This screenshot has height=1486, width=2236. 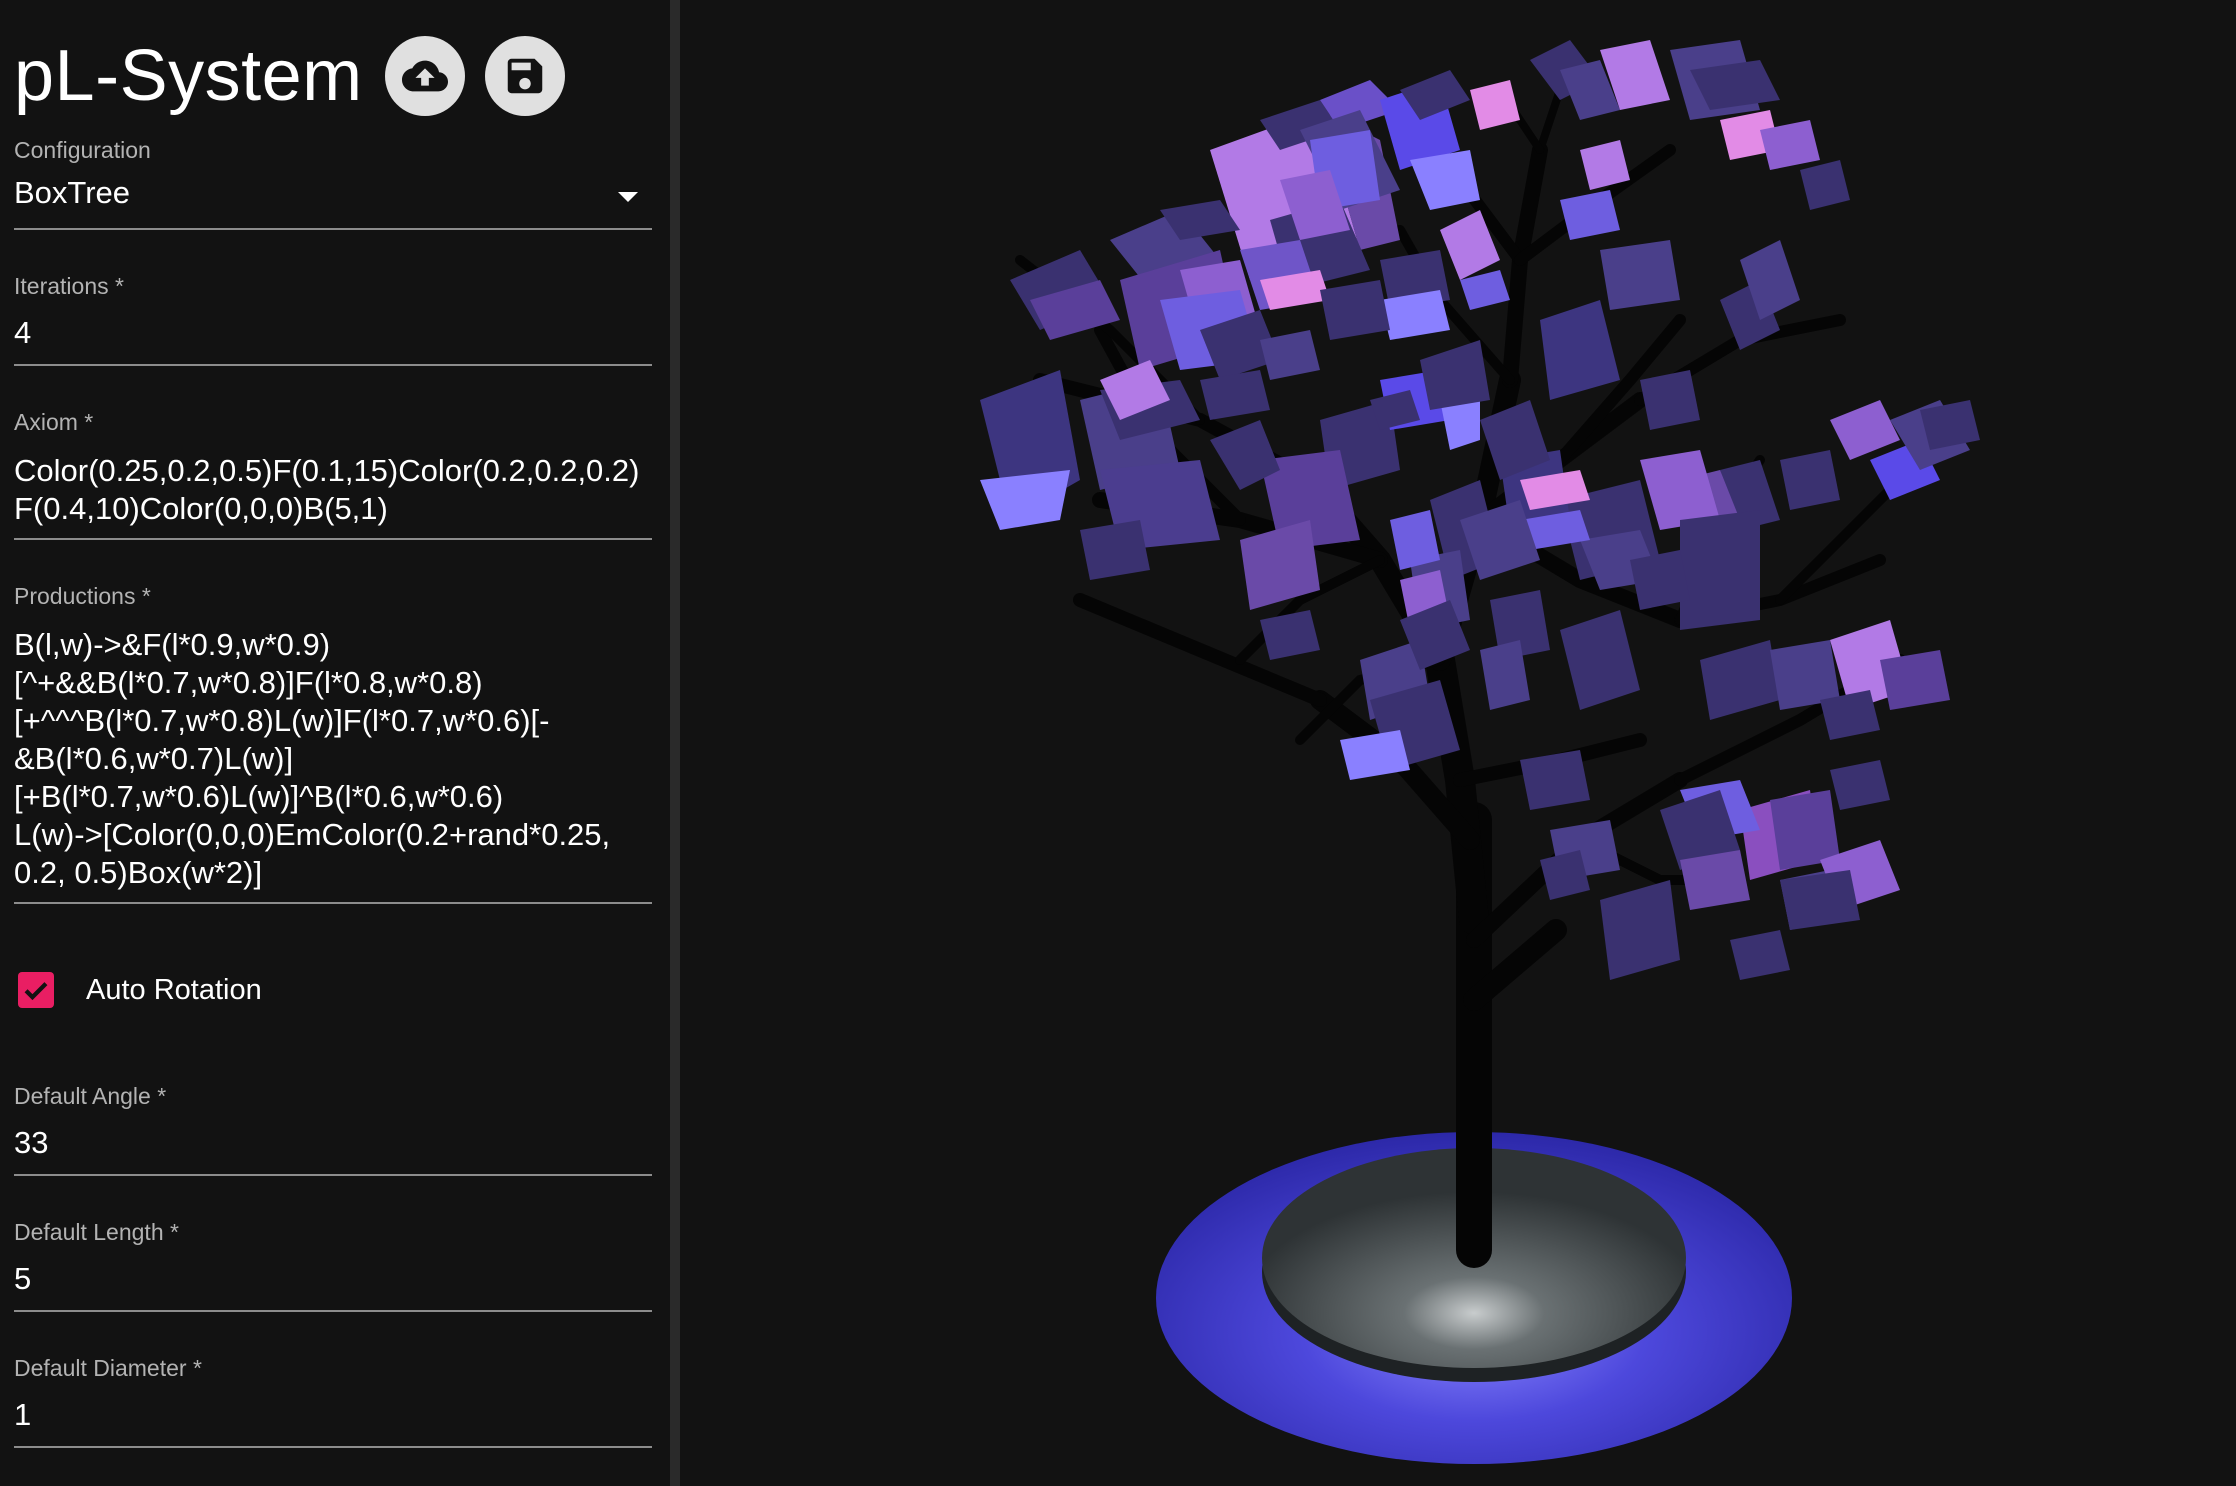 What do you see at coordinates (333, 229) in the screenshot?
I see `configuration-underline` at bounding box center [333, 229].